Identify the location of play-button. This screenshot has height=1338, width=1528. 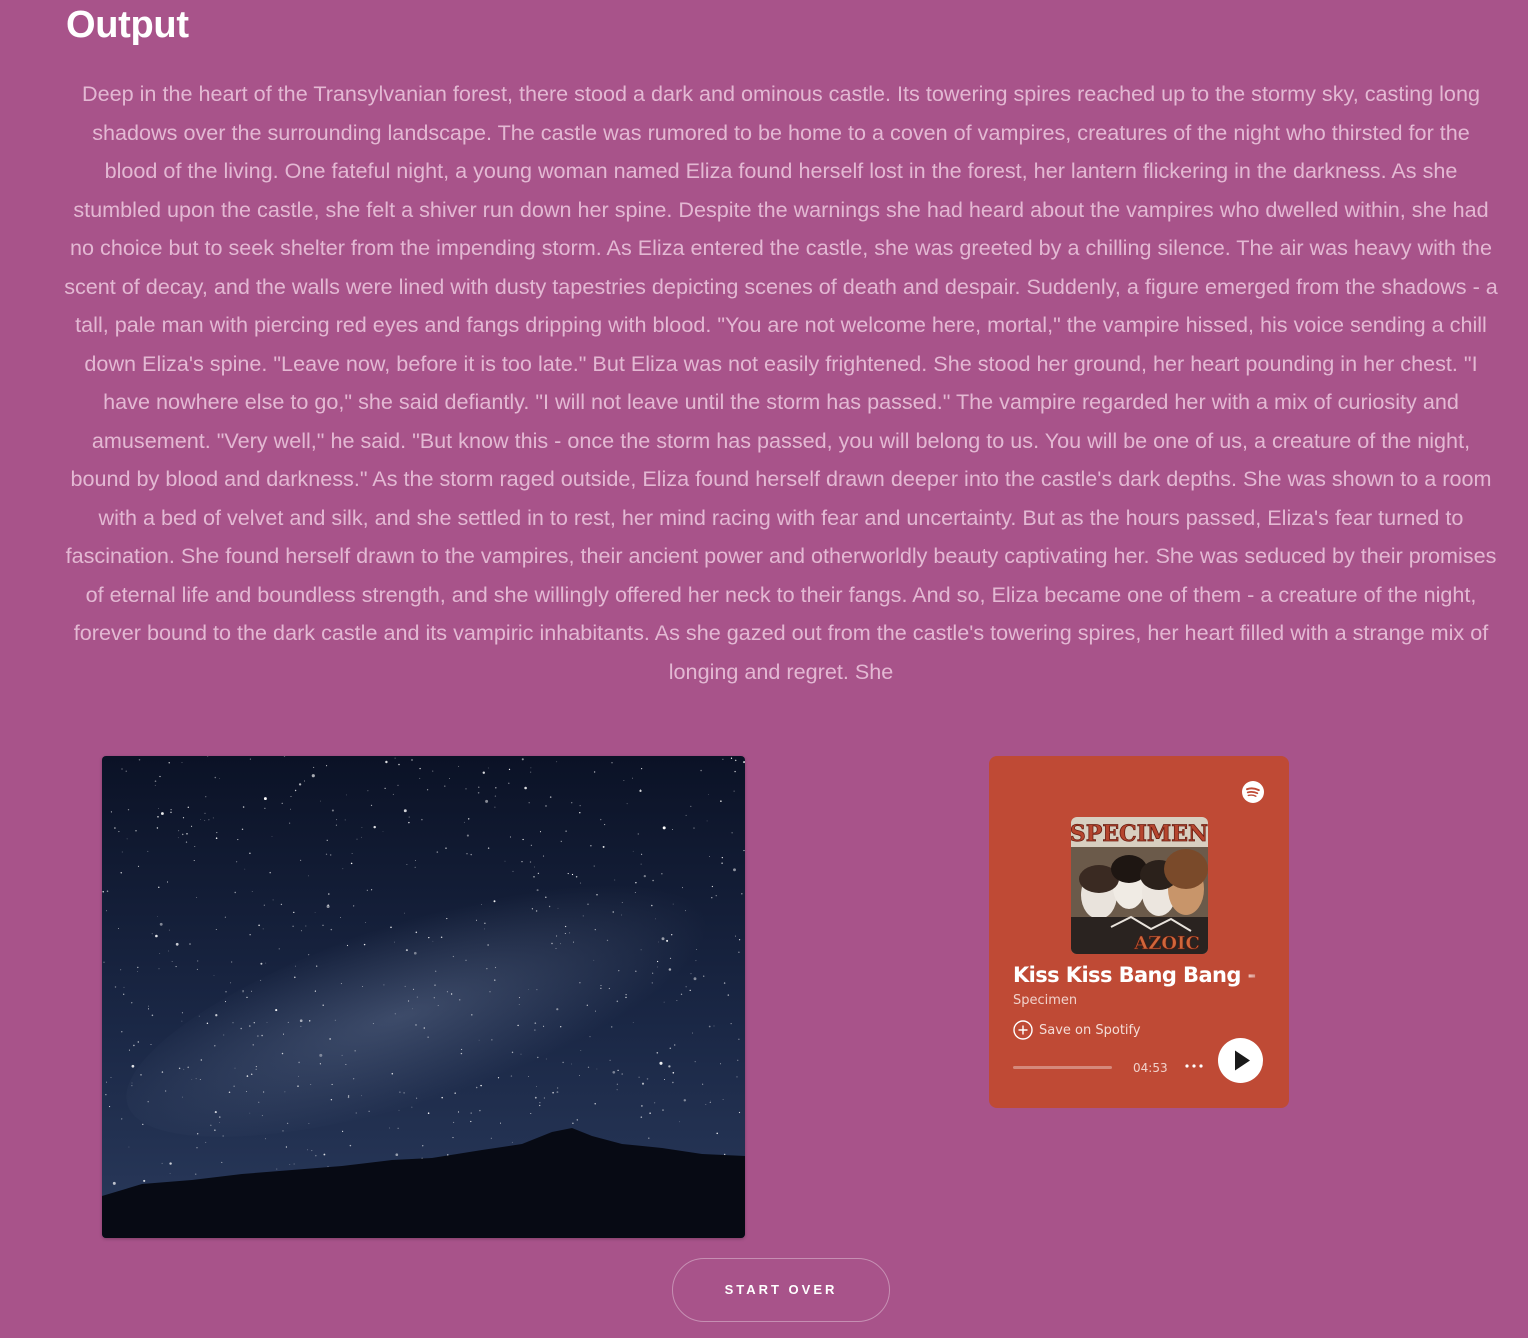
(1240, 1060).